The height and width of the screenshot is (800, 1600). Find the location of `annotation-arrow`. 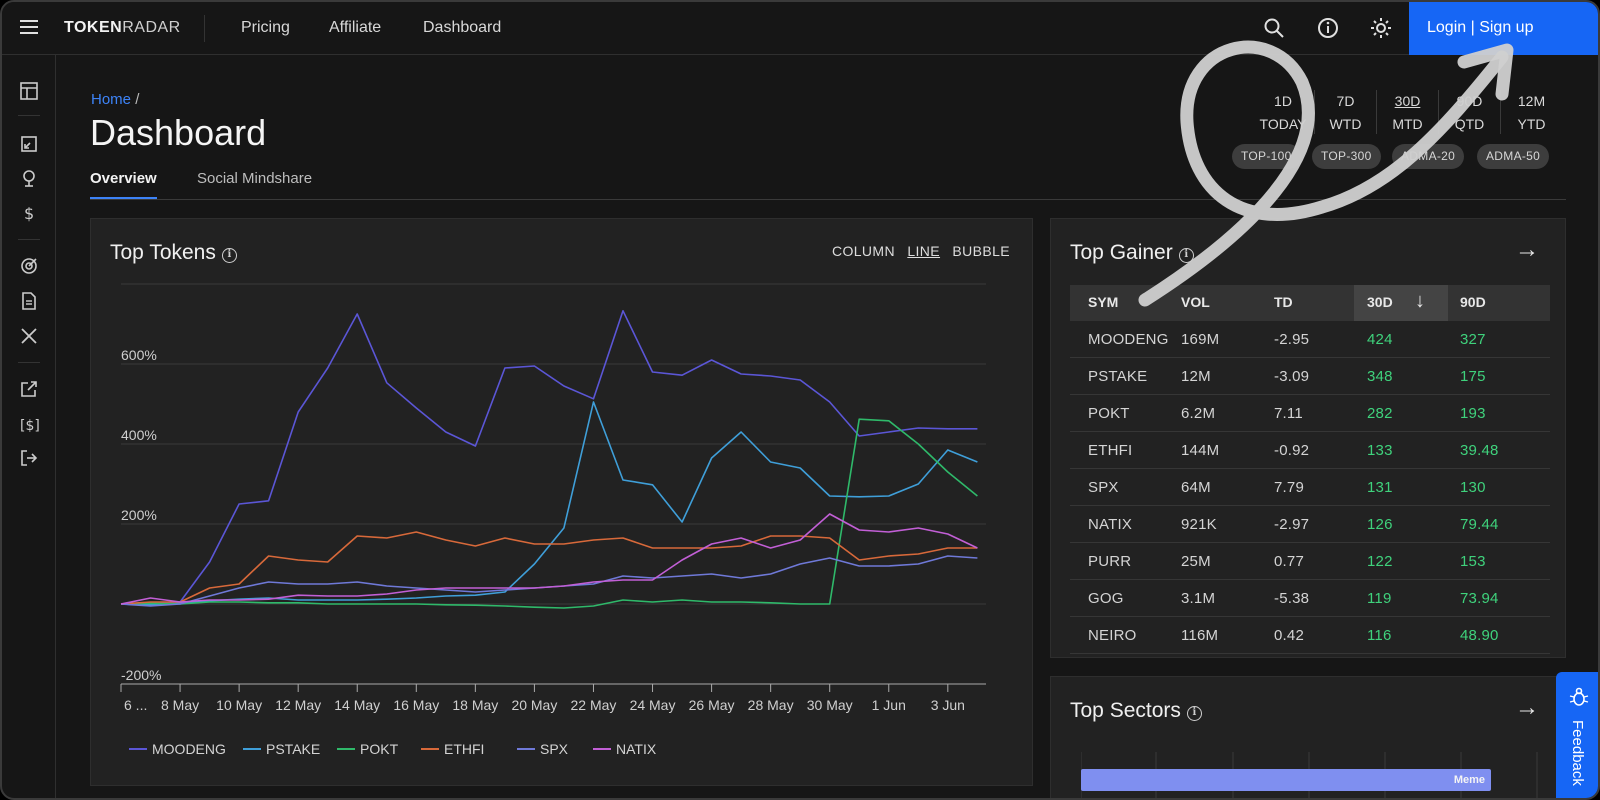

annotation-arrow is located at coordinates (1326, 173).